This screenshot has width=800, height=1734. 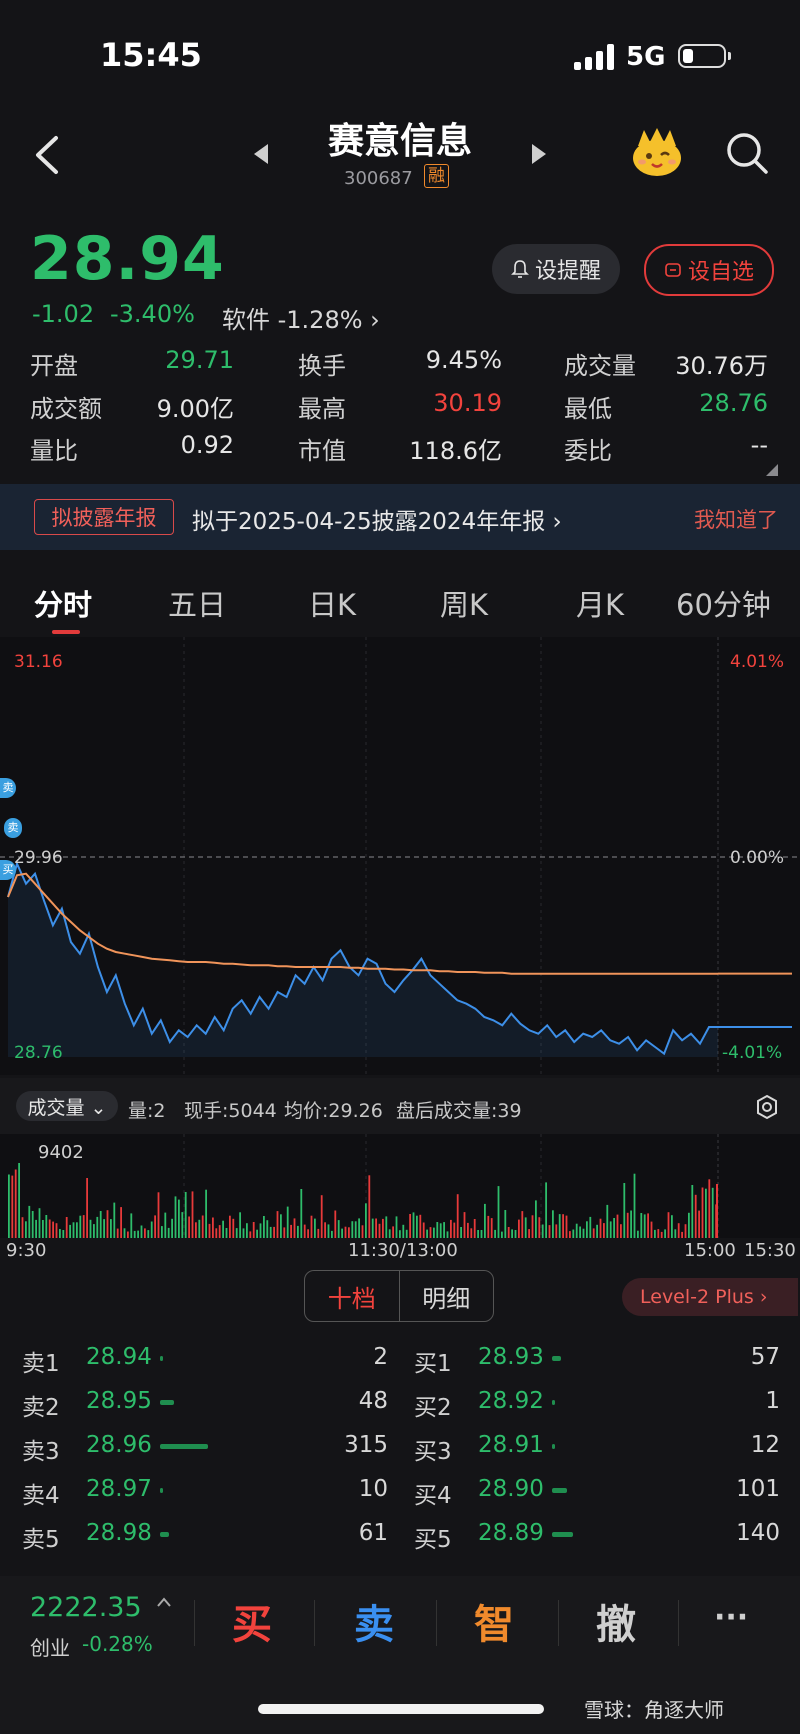 I want to click on stat-value: 0.92, so click(x=207, y=445).